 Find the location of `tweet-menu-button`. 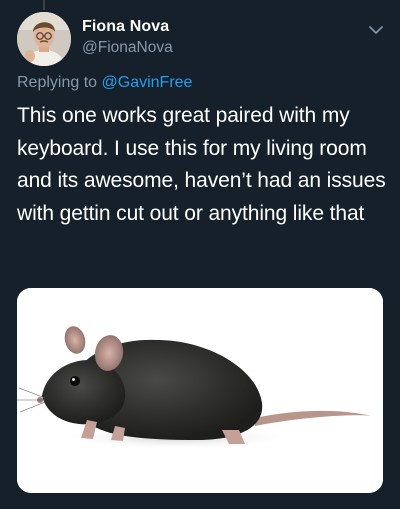

tweet-menu-button is located at coordinates (376, 30).